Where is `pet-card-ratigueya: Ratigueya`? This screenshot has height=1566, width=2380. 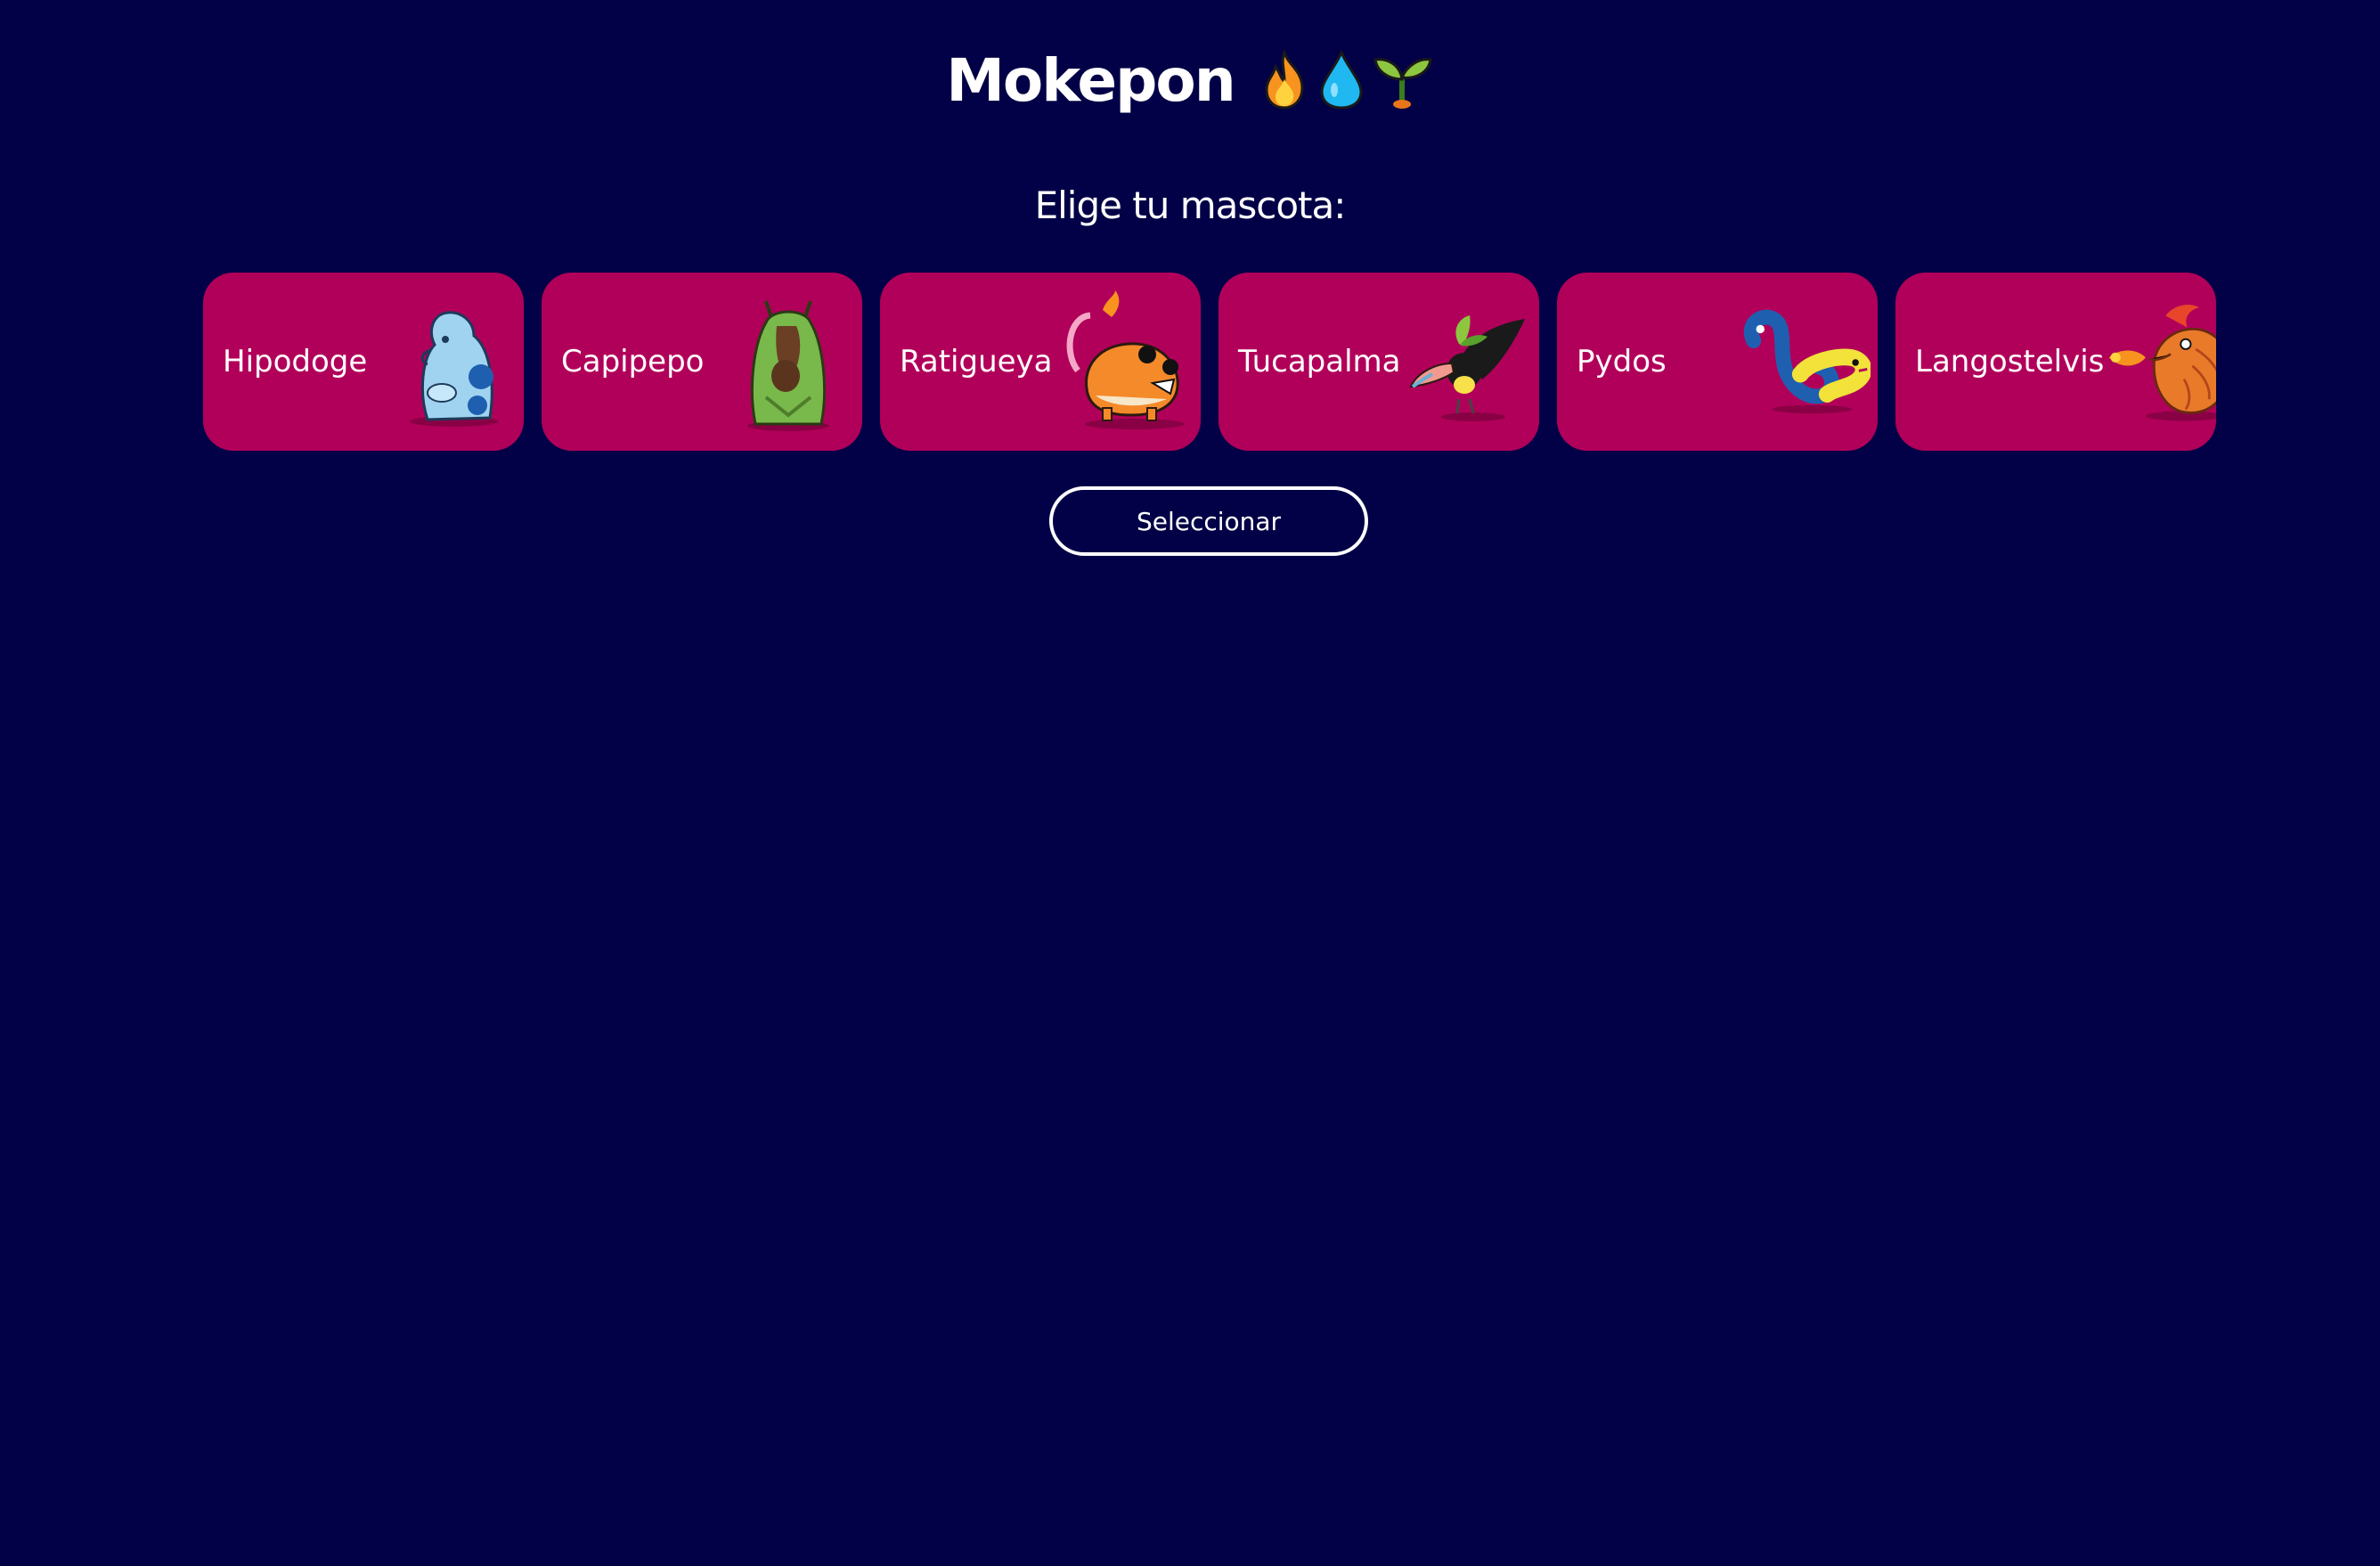 pet-card-ratigueya: Ratigueya is located at coordinates (1040, 362).